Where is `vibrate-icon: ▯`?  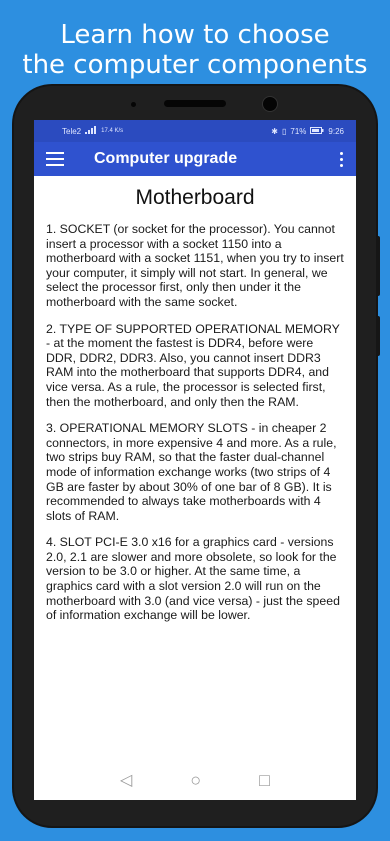
vibrate-icon: ▯ is located at coordinates (284, 131).